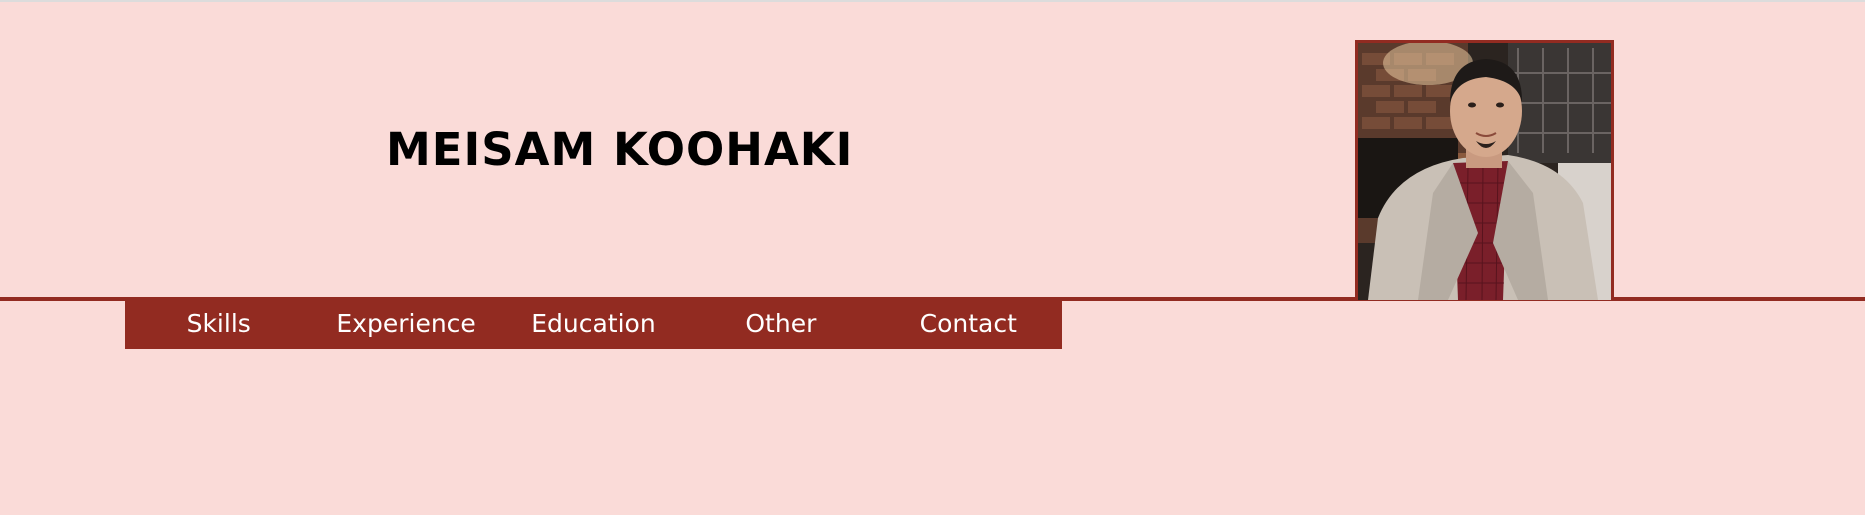  What do you see at coordinates (405, 323) in the screenshot?
I see `nav-item-experience: Experience` at bounding box center [405, 323].